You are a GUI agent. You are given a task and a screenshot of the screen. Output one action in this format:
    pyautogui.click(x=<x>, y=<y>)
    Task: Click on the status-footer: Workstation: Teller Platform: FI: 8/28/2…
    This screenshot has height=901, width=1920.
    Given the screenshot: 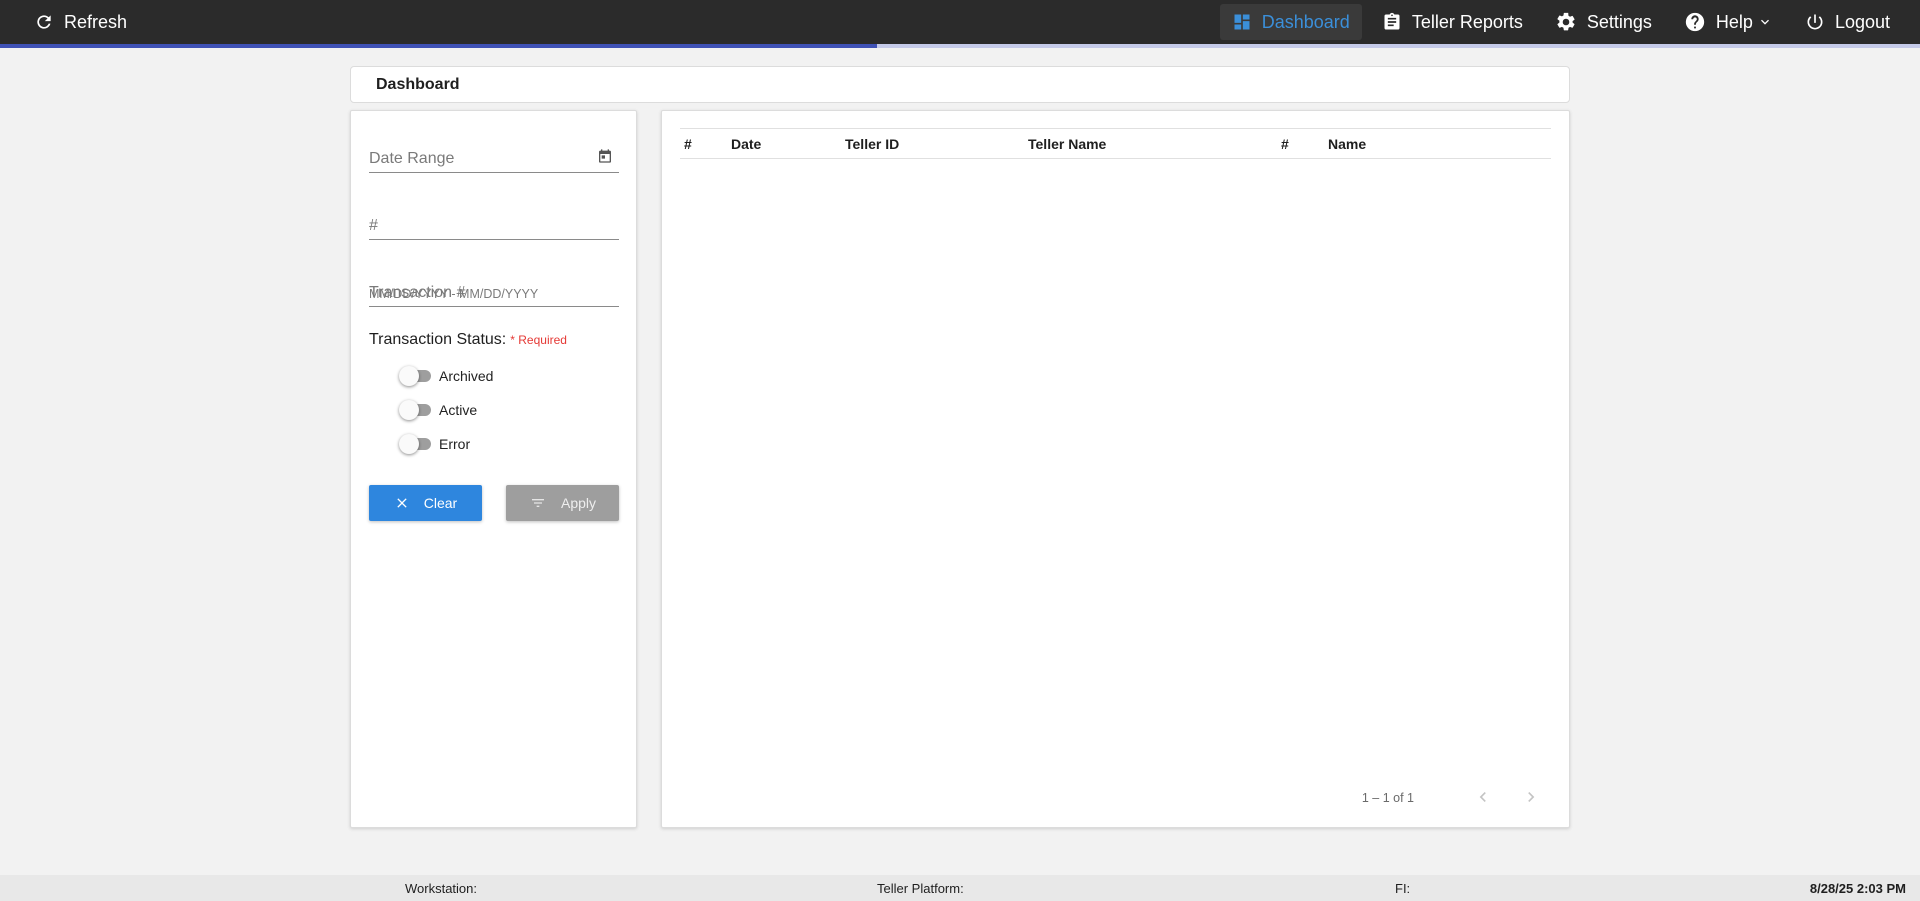 What is the action you would take?
    pyautogui.click(x=960, y=888)
    